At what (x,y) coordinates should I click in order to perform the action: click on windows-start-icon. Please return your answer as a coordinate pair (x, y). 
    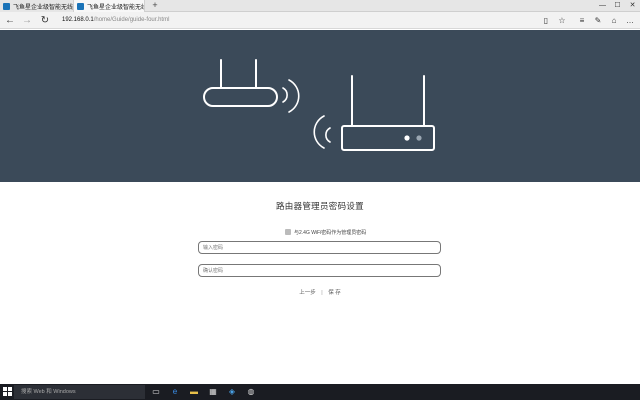
    Looking at the image, I should click on (7, 391).